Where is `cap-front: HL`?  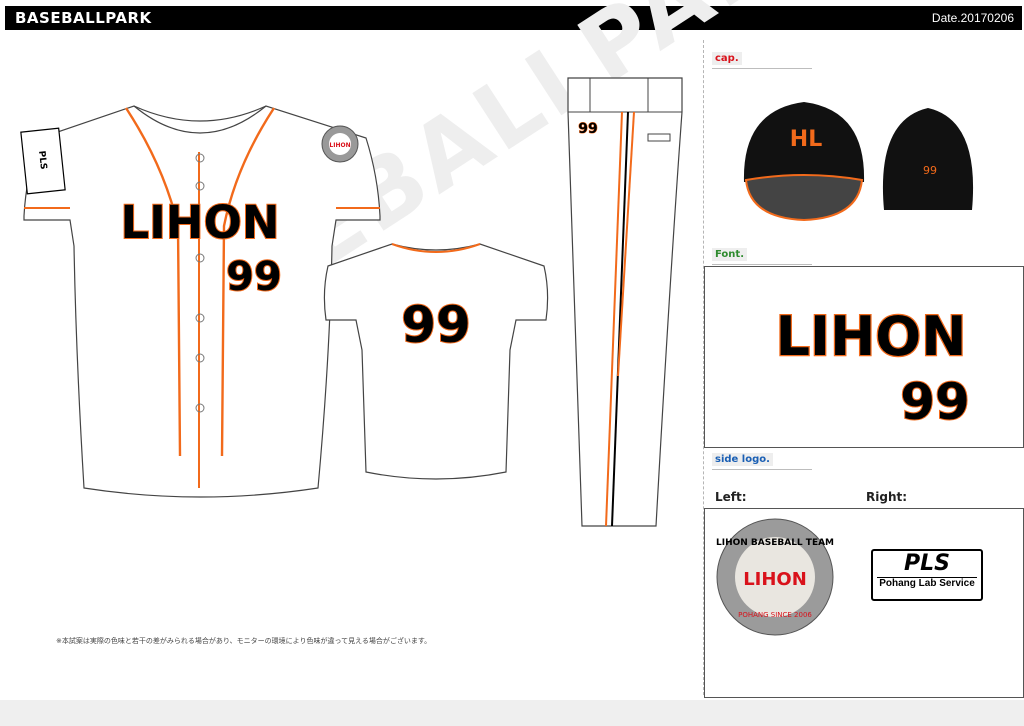
cap-front: HL is located at coordinates (804, 162).